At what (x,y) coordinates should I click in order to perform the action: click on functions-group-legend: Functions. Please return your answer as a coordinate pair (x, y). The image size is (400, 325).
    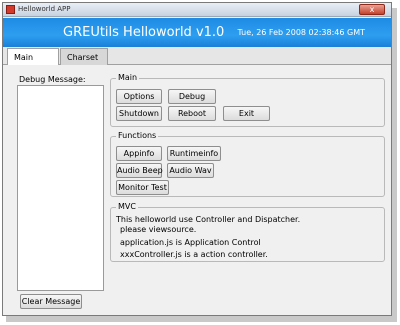
    Looking at the image, I should click on (137, 135).